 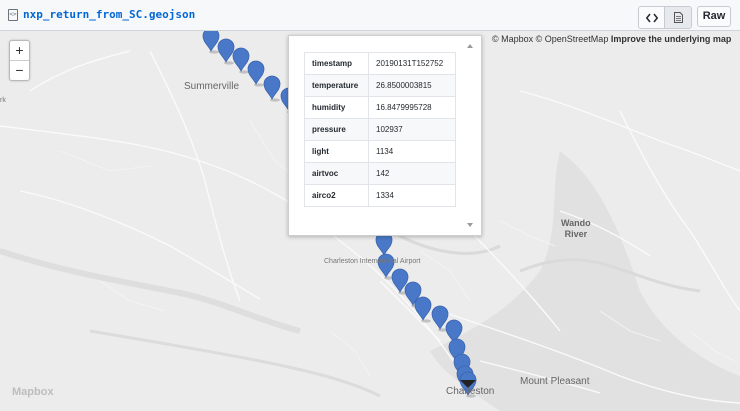 What do you see at coordinates (336, 129) in the screenshot?
I see `property-key: pressure` at bounding box center [336, 129].